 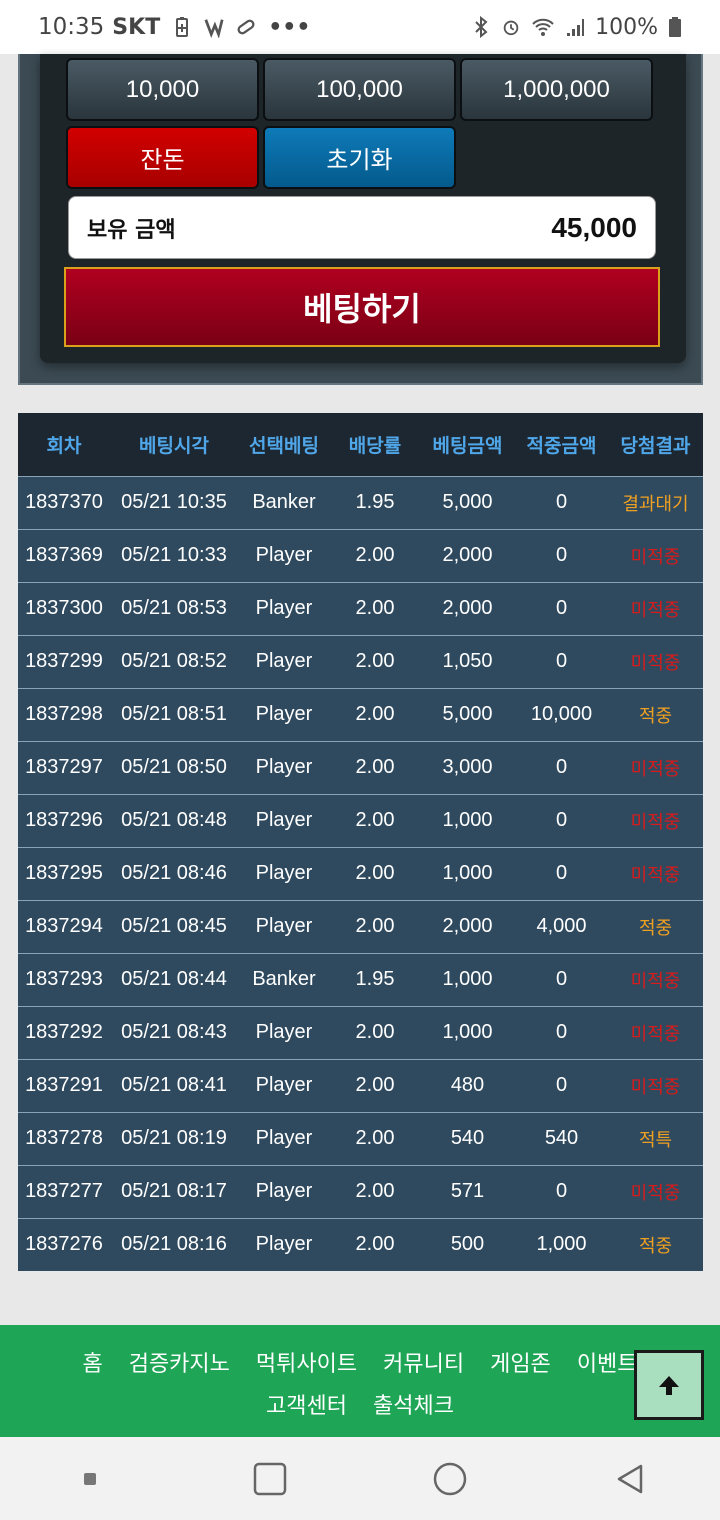 What do you see at coordinates (561, 926) in the screenshot?
I see `win-amount-cell: 4,000` at bounding box center [561, 926].